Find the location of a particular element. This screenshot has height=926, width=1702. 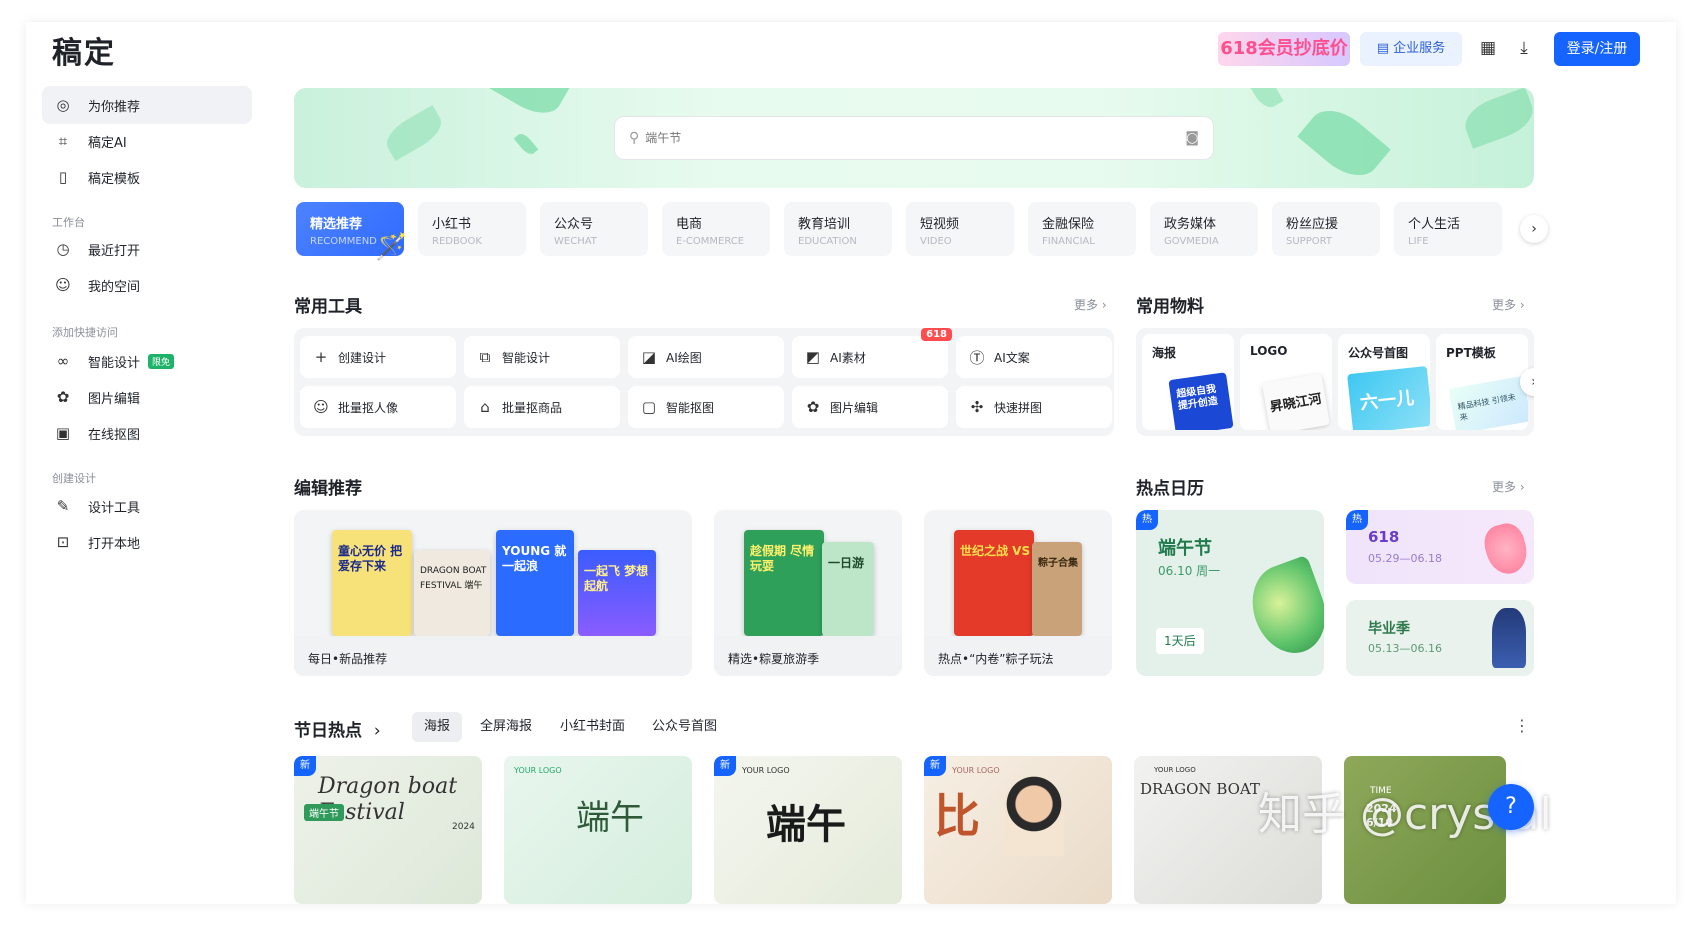

category-next-button: › is located at coordinates (1534, 229).